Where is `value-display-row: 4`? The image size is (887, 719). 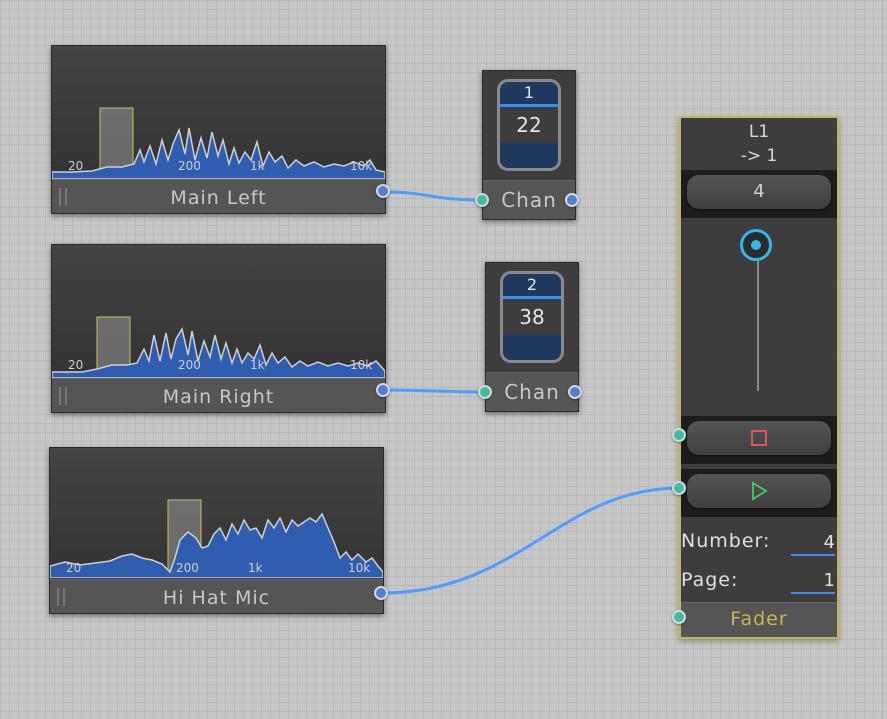
value-display-row: 4 is located at coordinates (759, 194).